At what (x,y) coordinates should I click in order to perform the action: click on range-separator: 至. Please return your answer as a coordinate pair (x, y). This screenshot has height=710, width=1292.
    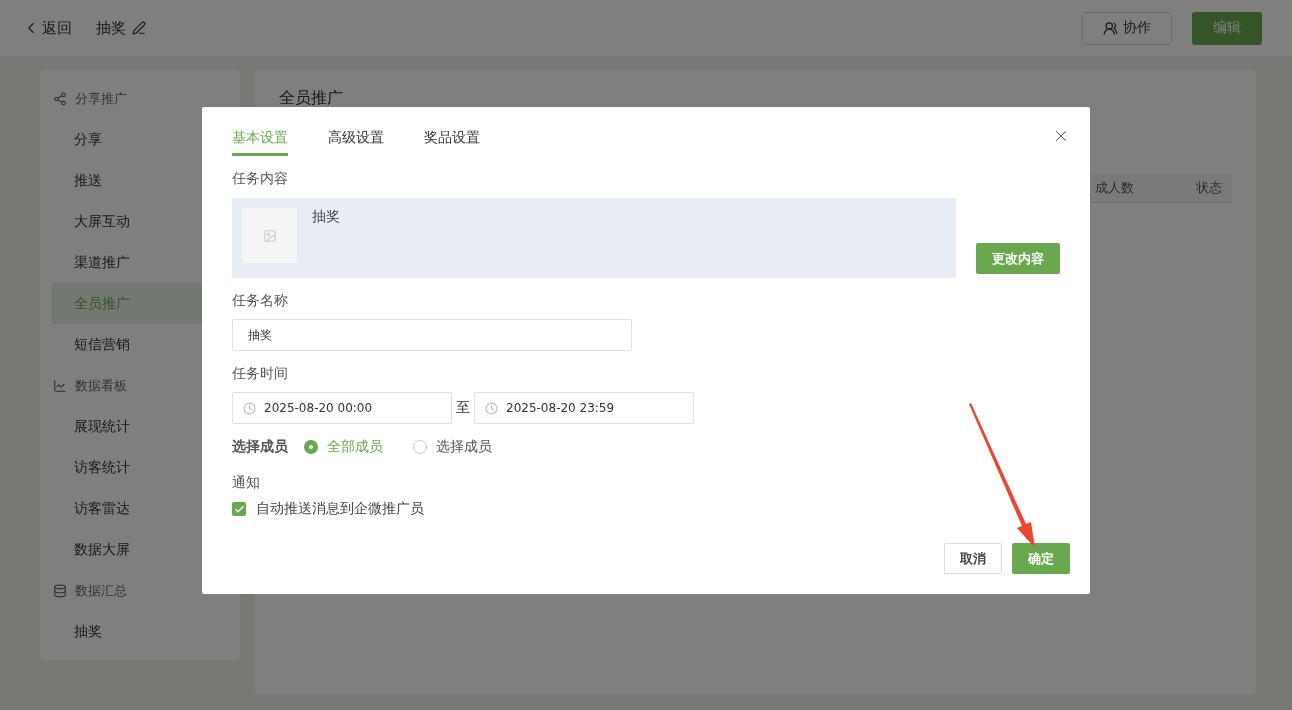
    Looking at the image, I should click on (463, 408).